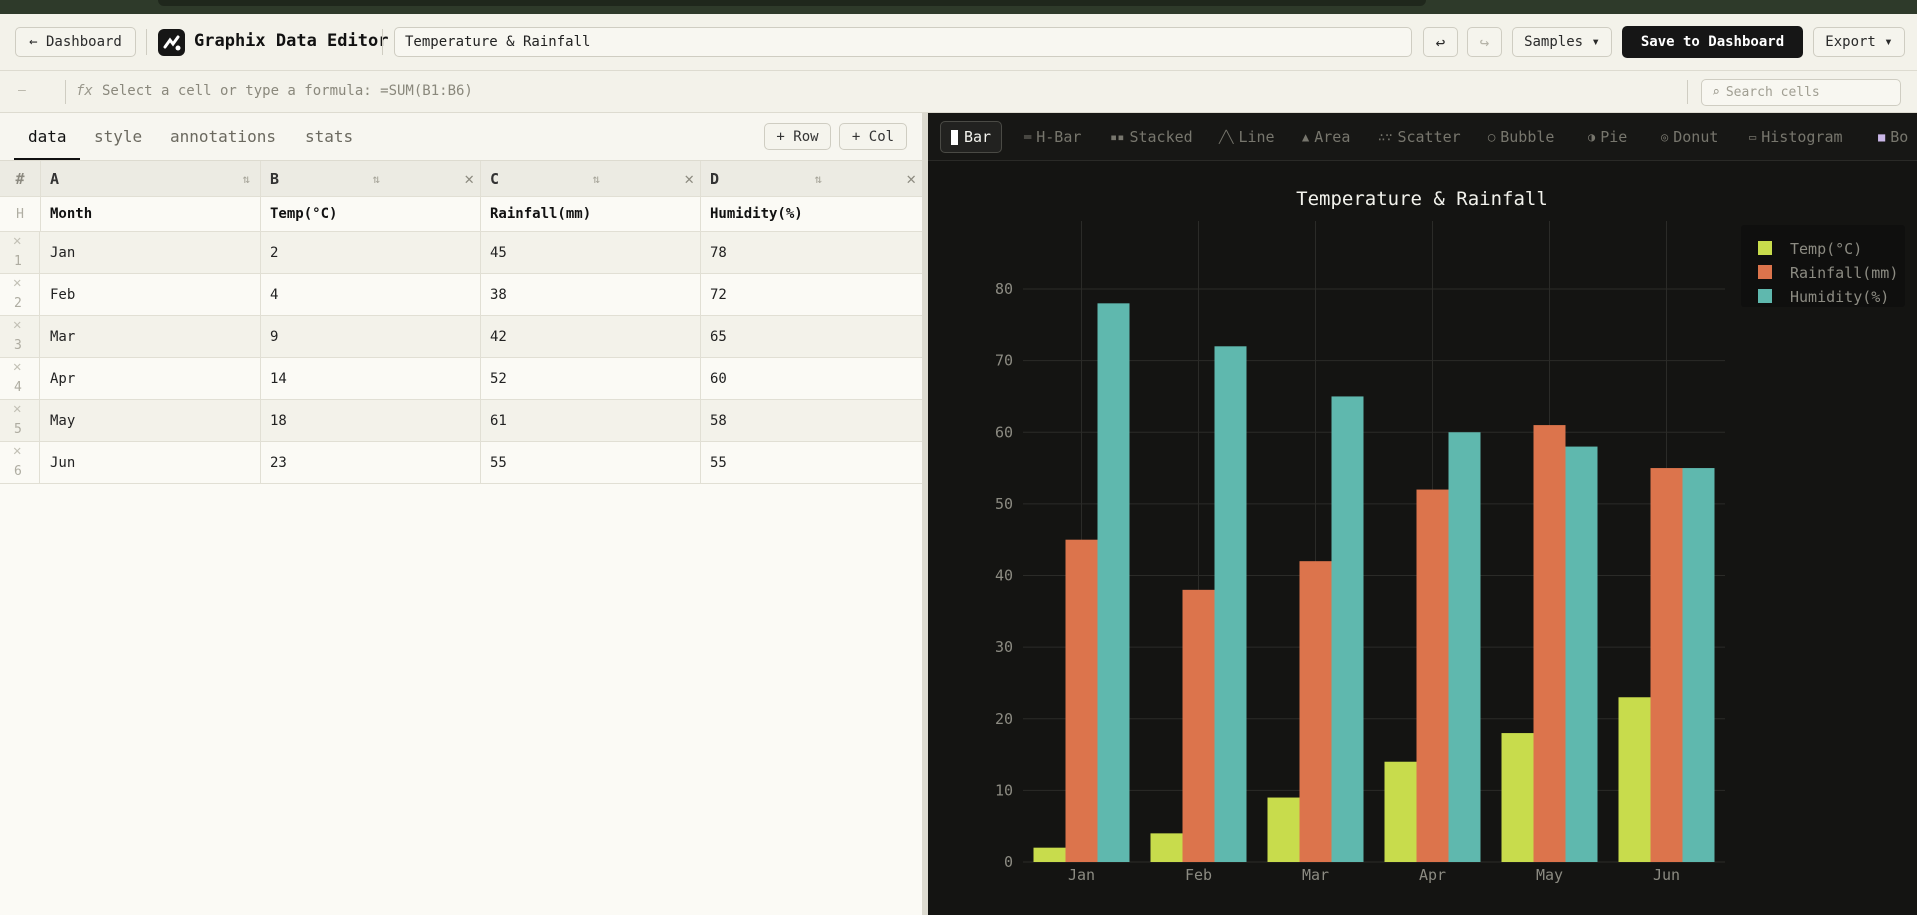 The height and width of the screenshot is (915, 1917). What do you see at coordinates (118, 136) in the screenshot?
I see `tab-style: style` at bounding box center [118, 136].